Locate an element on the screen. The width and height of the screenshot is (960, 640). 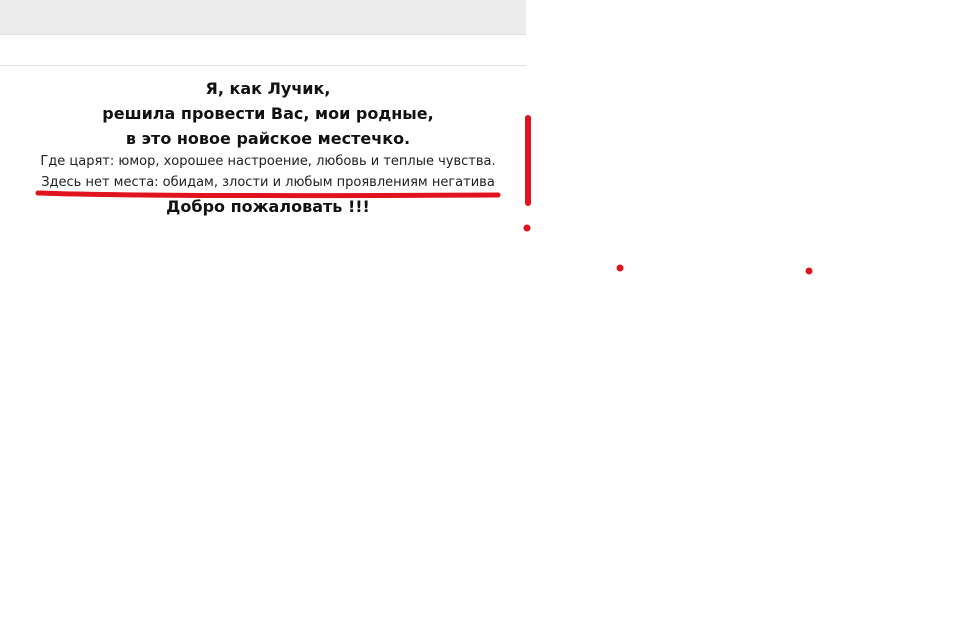
header-bar is located at coordinates (263, 50).